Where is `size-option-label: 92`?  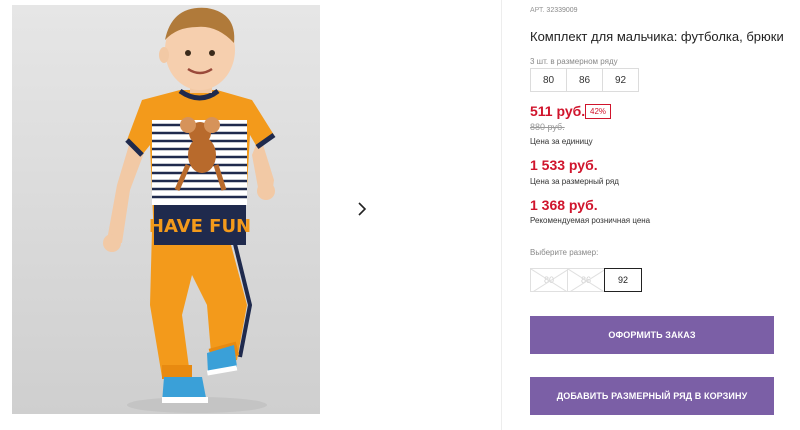
size-option-label: 92 is located at coordinates (622, 280).